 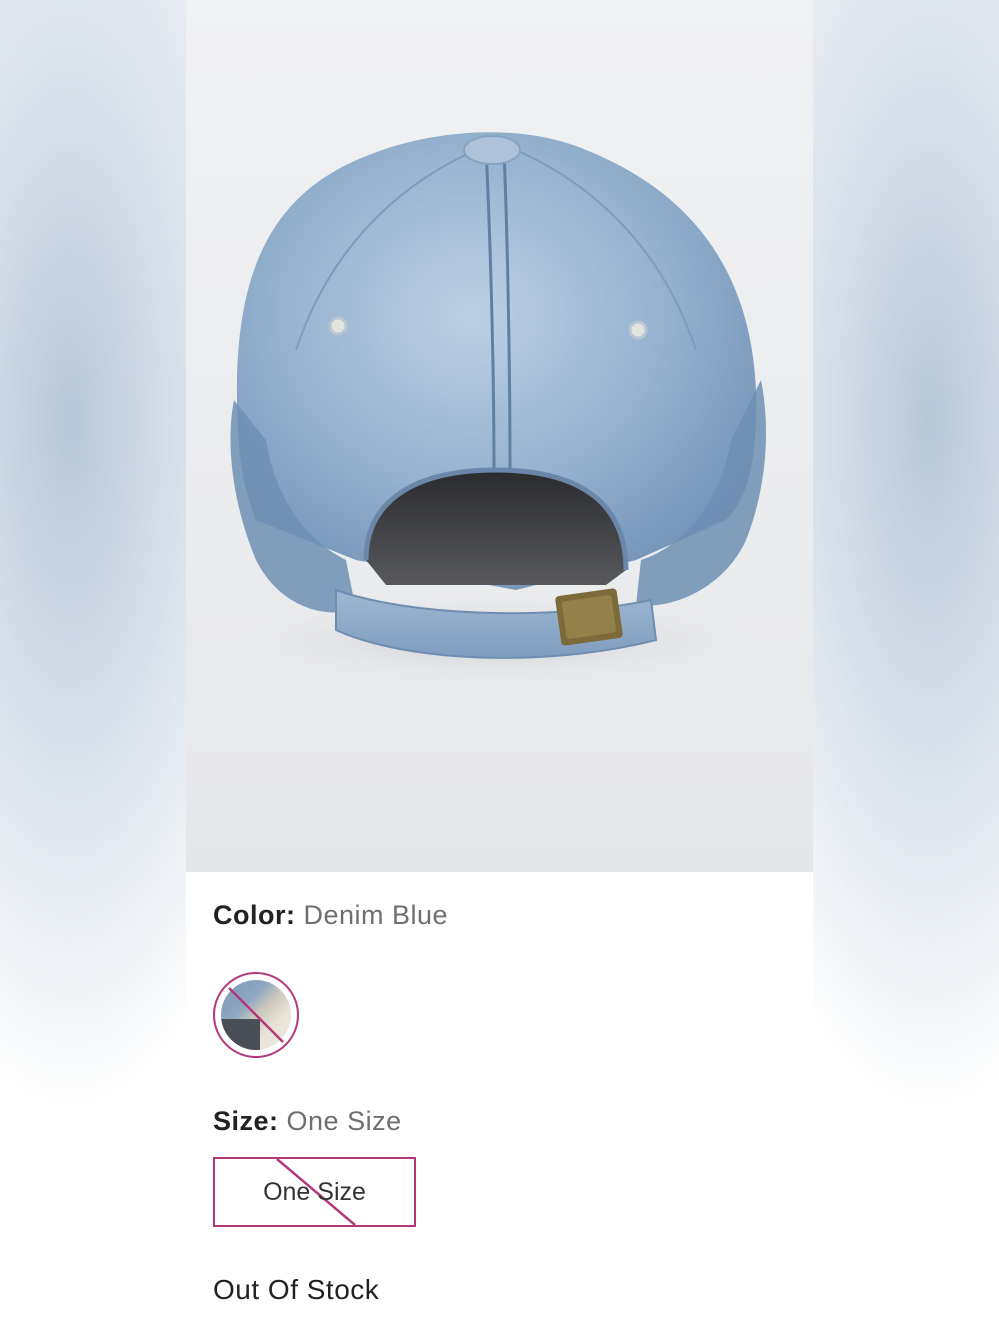 What do you see at coordinates (254, 915) in the screenshot?
I see `color-label: Color:` at bounding box center [254, 915].